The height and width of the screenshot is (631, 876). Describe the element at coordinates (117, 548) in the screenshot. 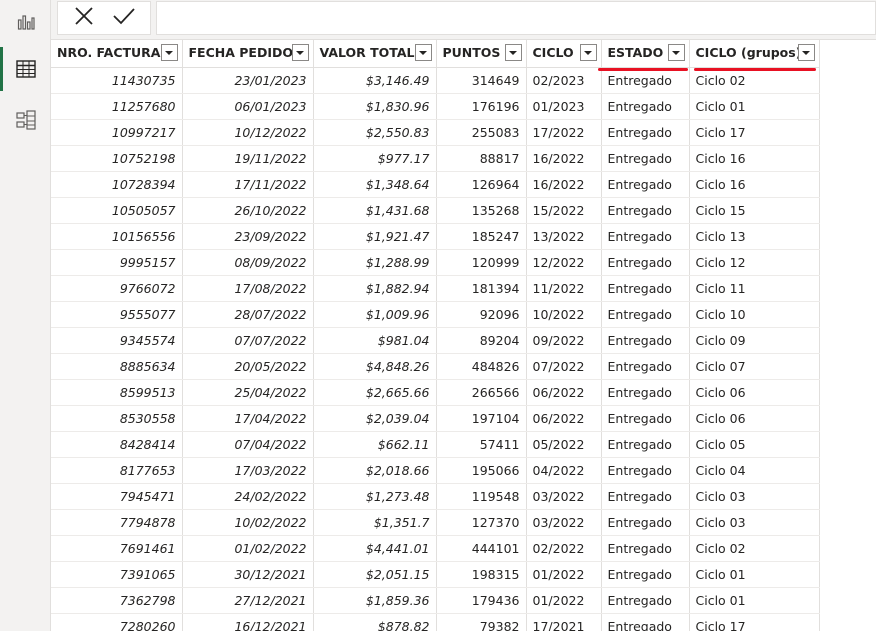

I see `table-cell: 7691461` at that location.